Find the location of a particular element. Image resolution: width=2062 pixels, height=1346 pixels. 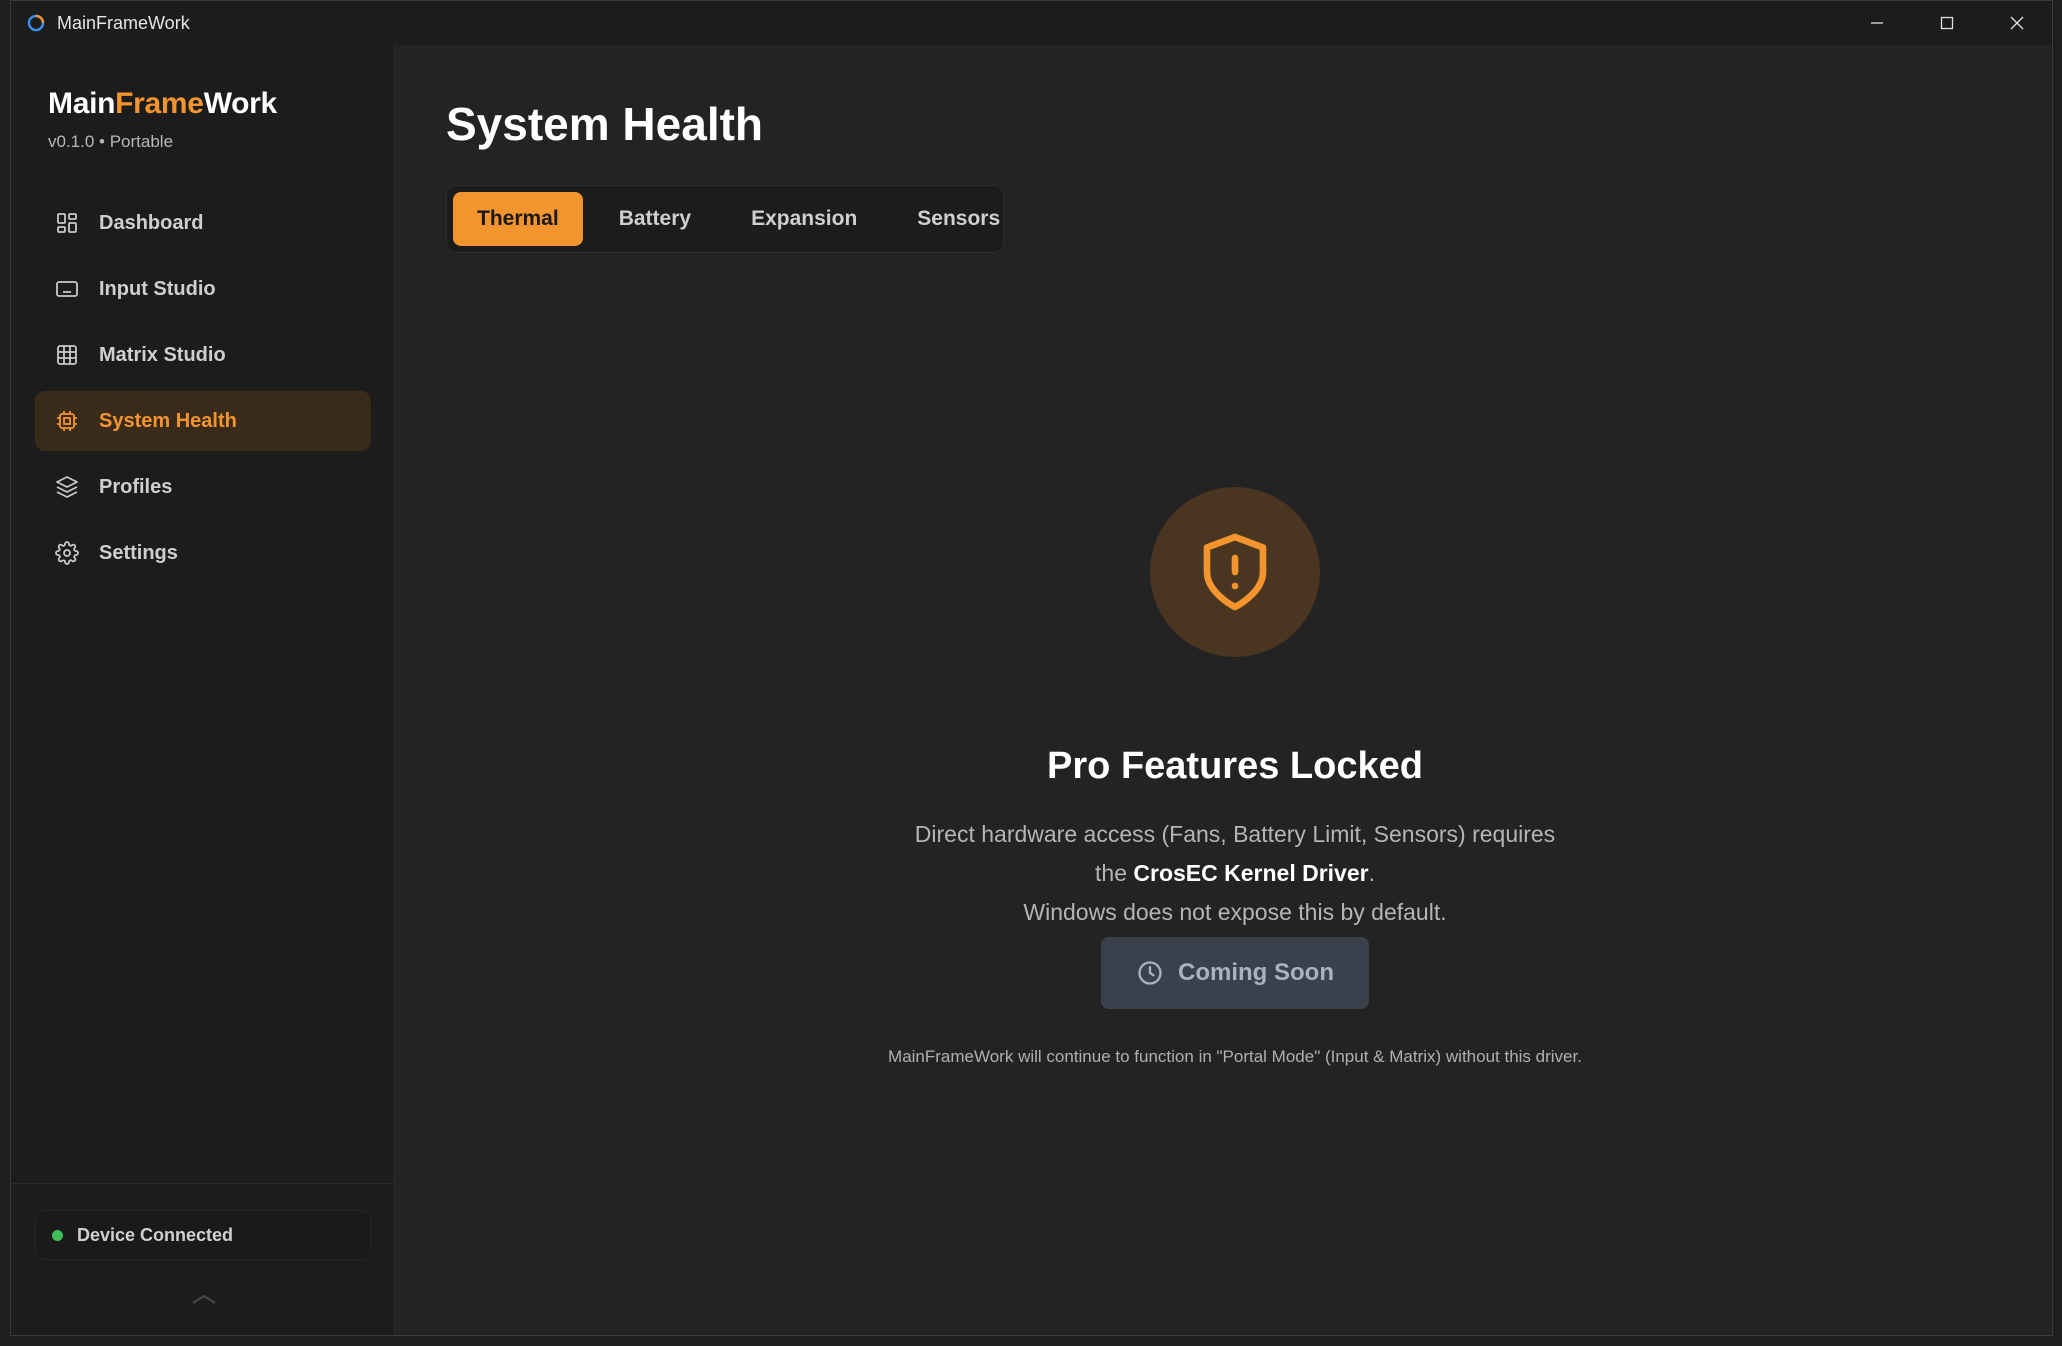

driver-name: CrosEC Kernel Driver is located at coordinates (1251, 873).